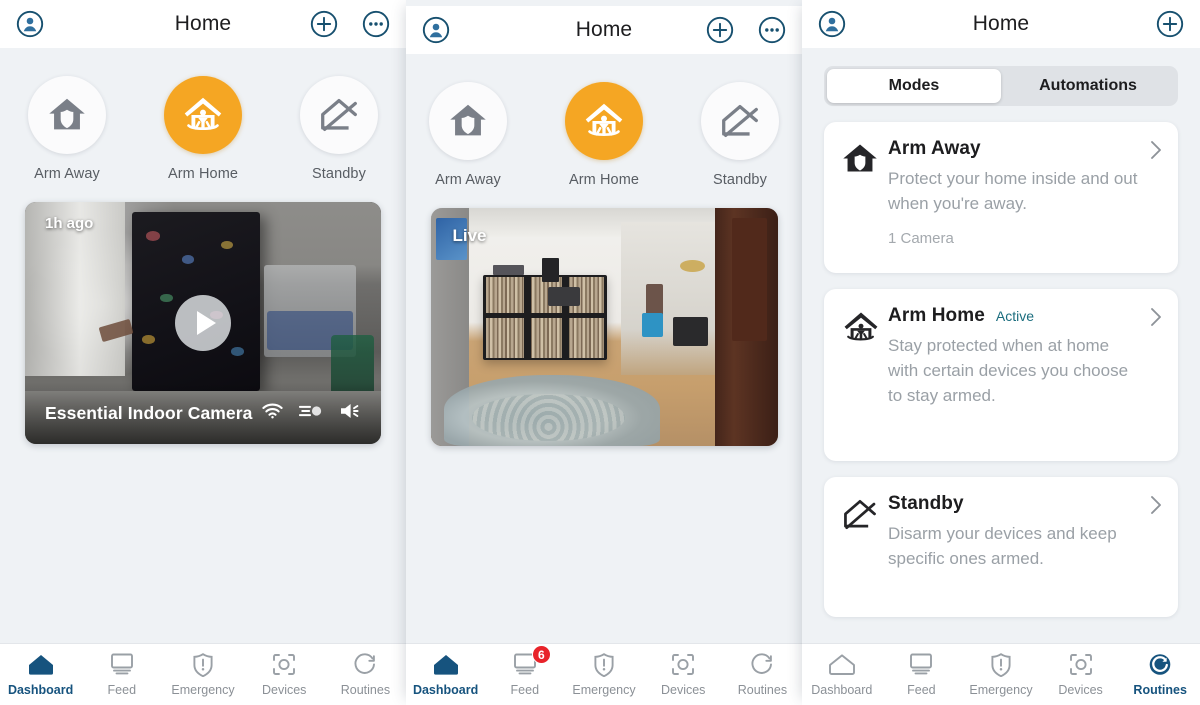 This screenshot has width=1200, height=705. Describe the element at coordinates (604, 30) in the screenshot. I see `app-header-middle: Home` at that location.